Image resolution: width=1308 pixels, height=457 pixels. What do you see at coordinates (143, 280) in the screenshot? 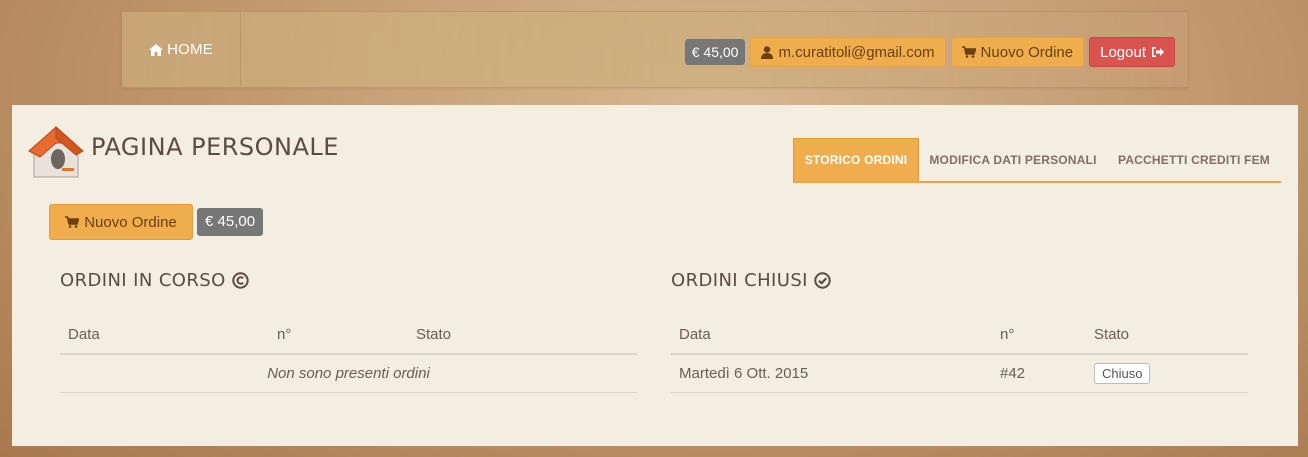
I see `open-orders-title-text: ORDINI IN CORSO` at bounding box center [143, 280].